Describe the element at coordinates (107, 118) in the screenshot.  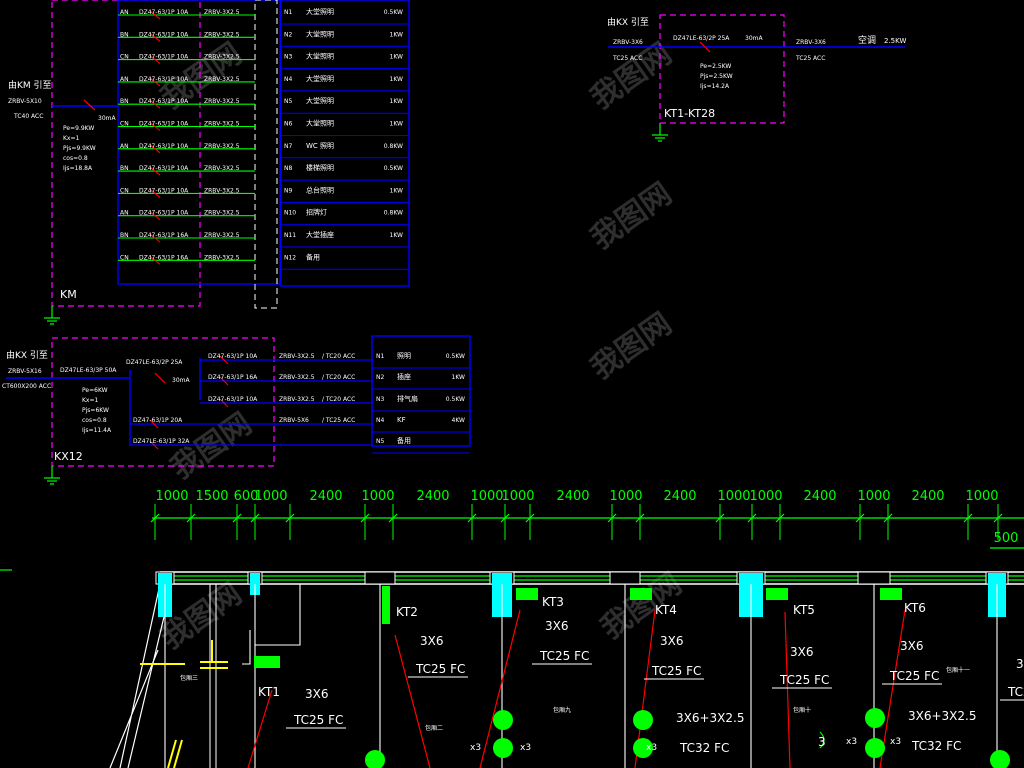
I see `km-rcd: 30mA` at that location.